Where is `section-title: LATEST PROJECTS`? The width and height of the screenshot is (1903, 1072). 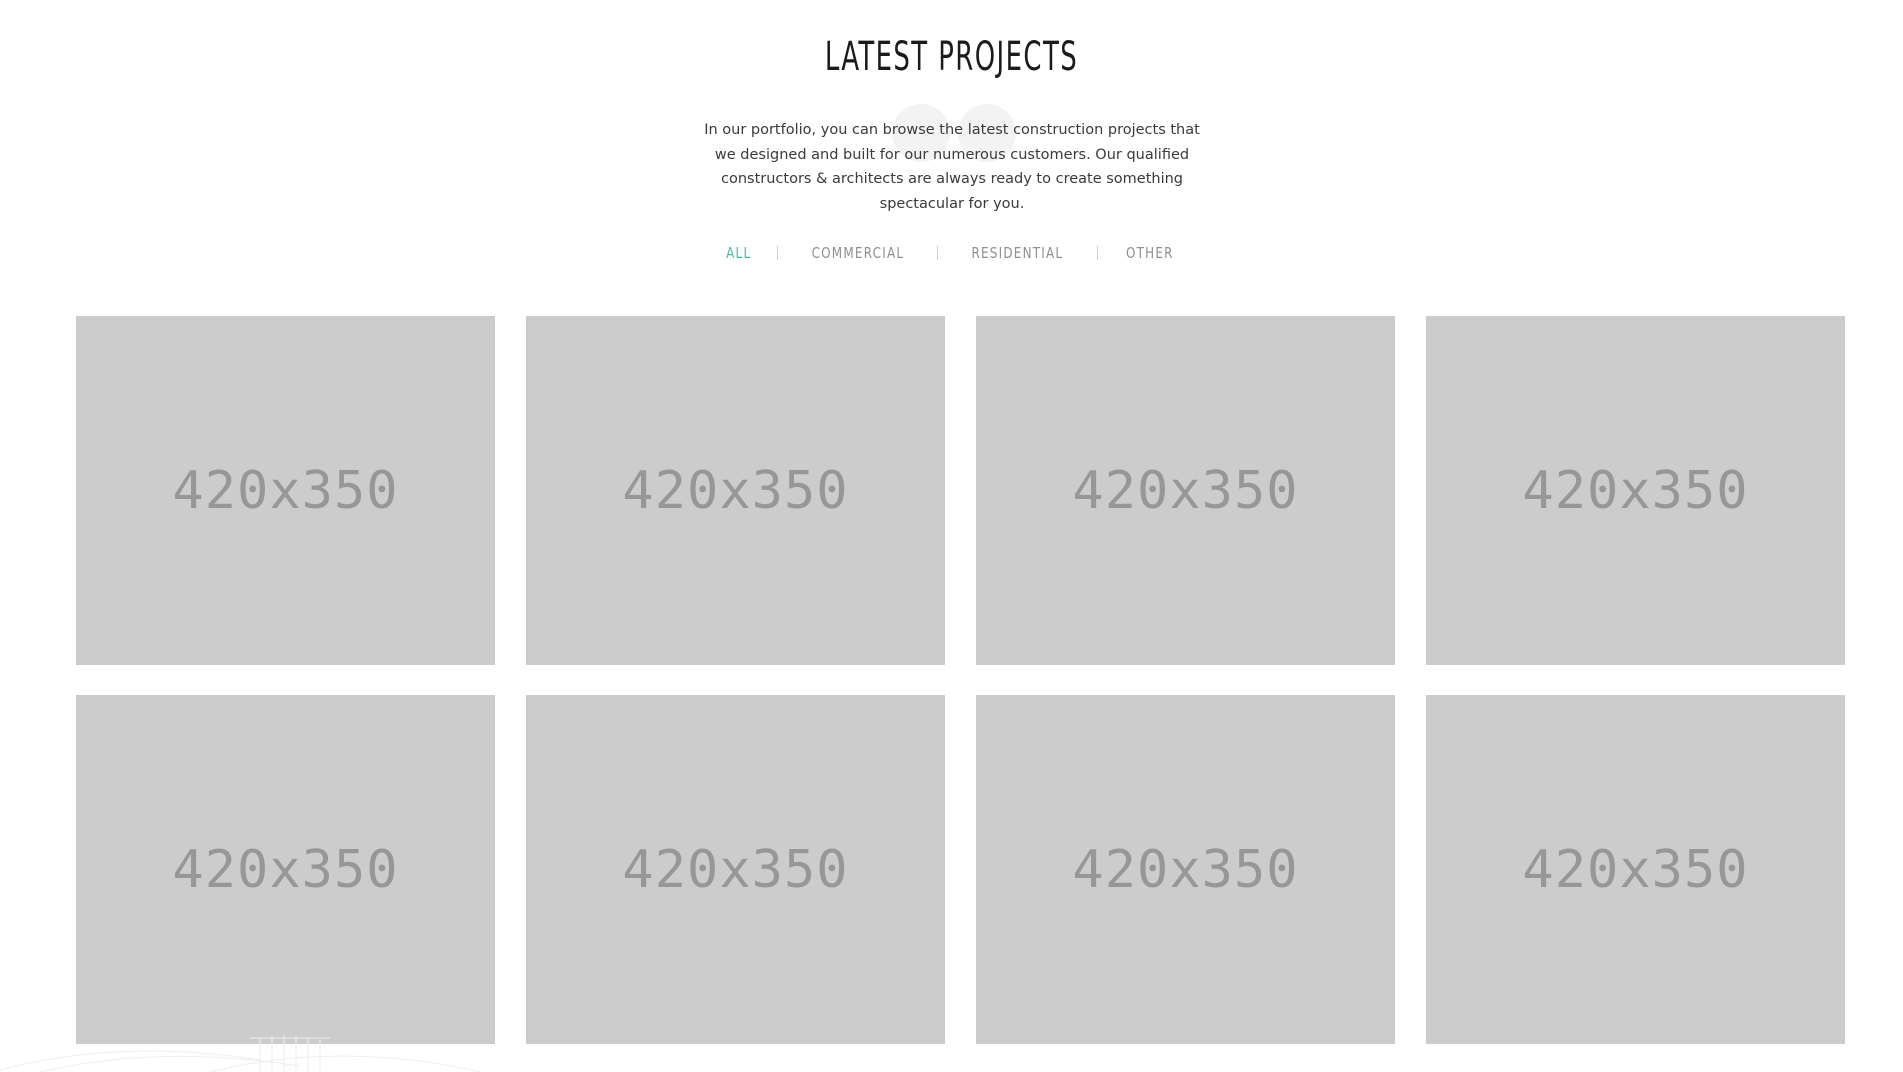 section-title: LATEST PROJECTS is located at coordinates (951, 57).